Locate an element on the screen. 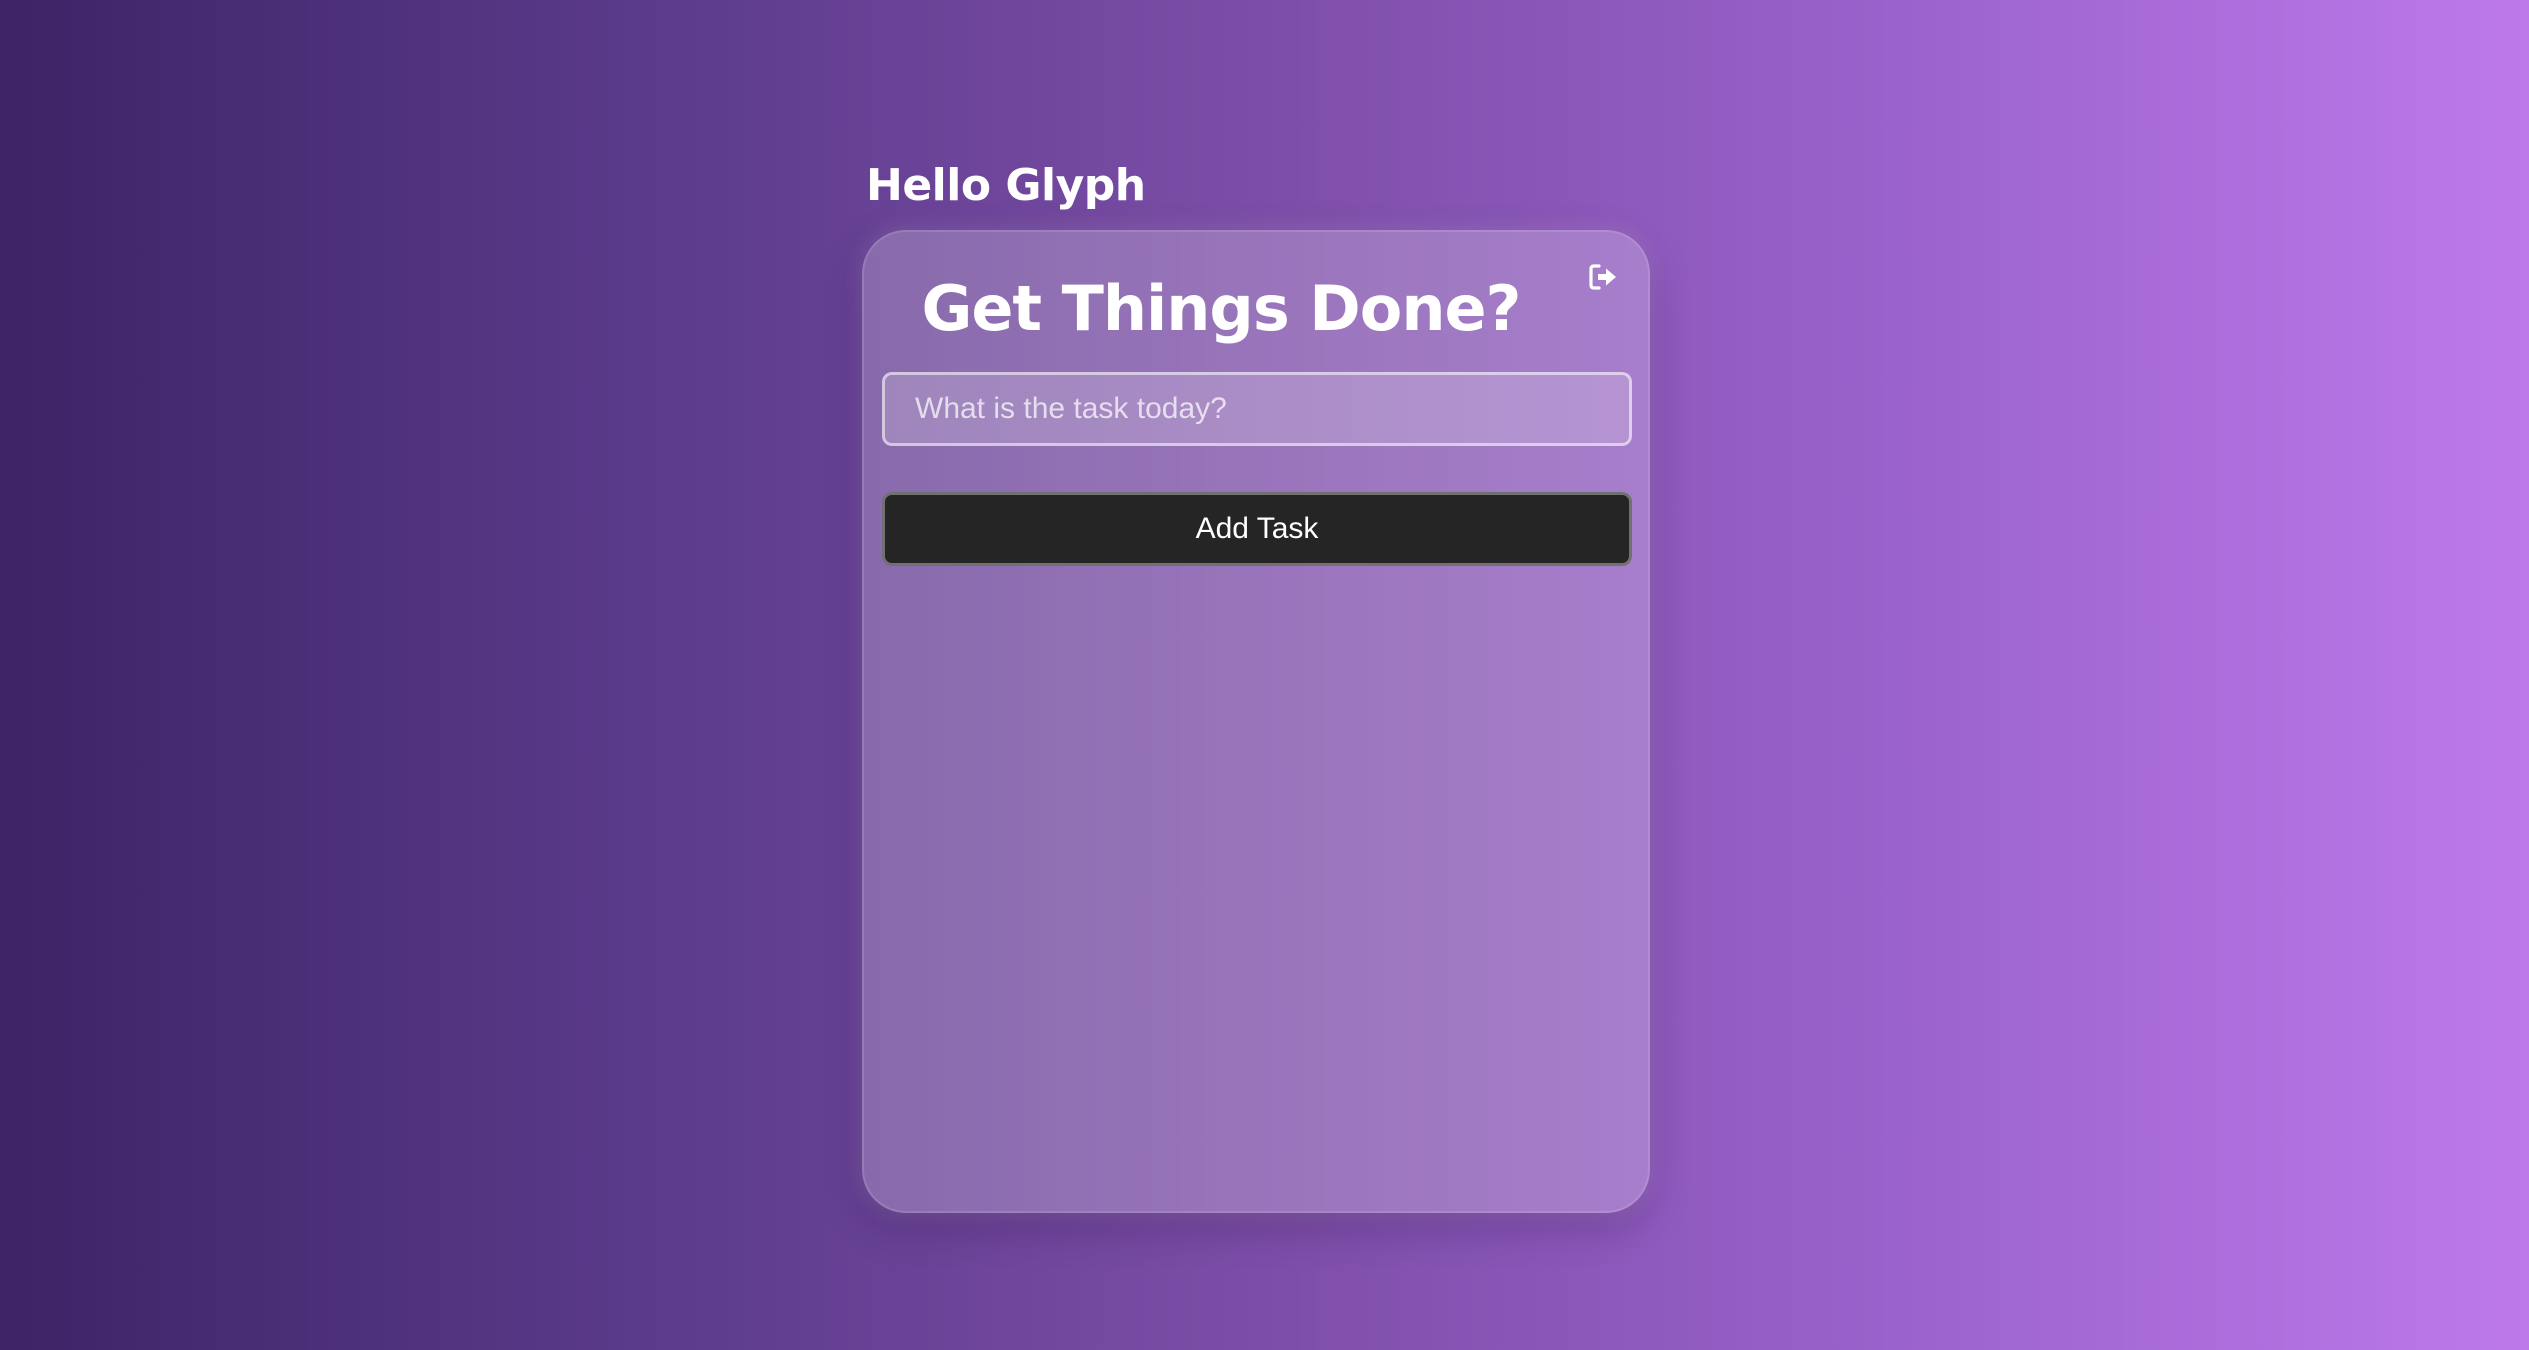 This screenshot has width=2529, height=1350. greeting-heading: Hello Glyph is located at coordinates (1006, 185).